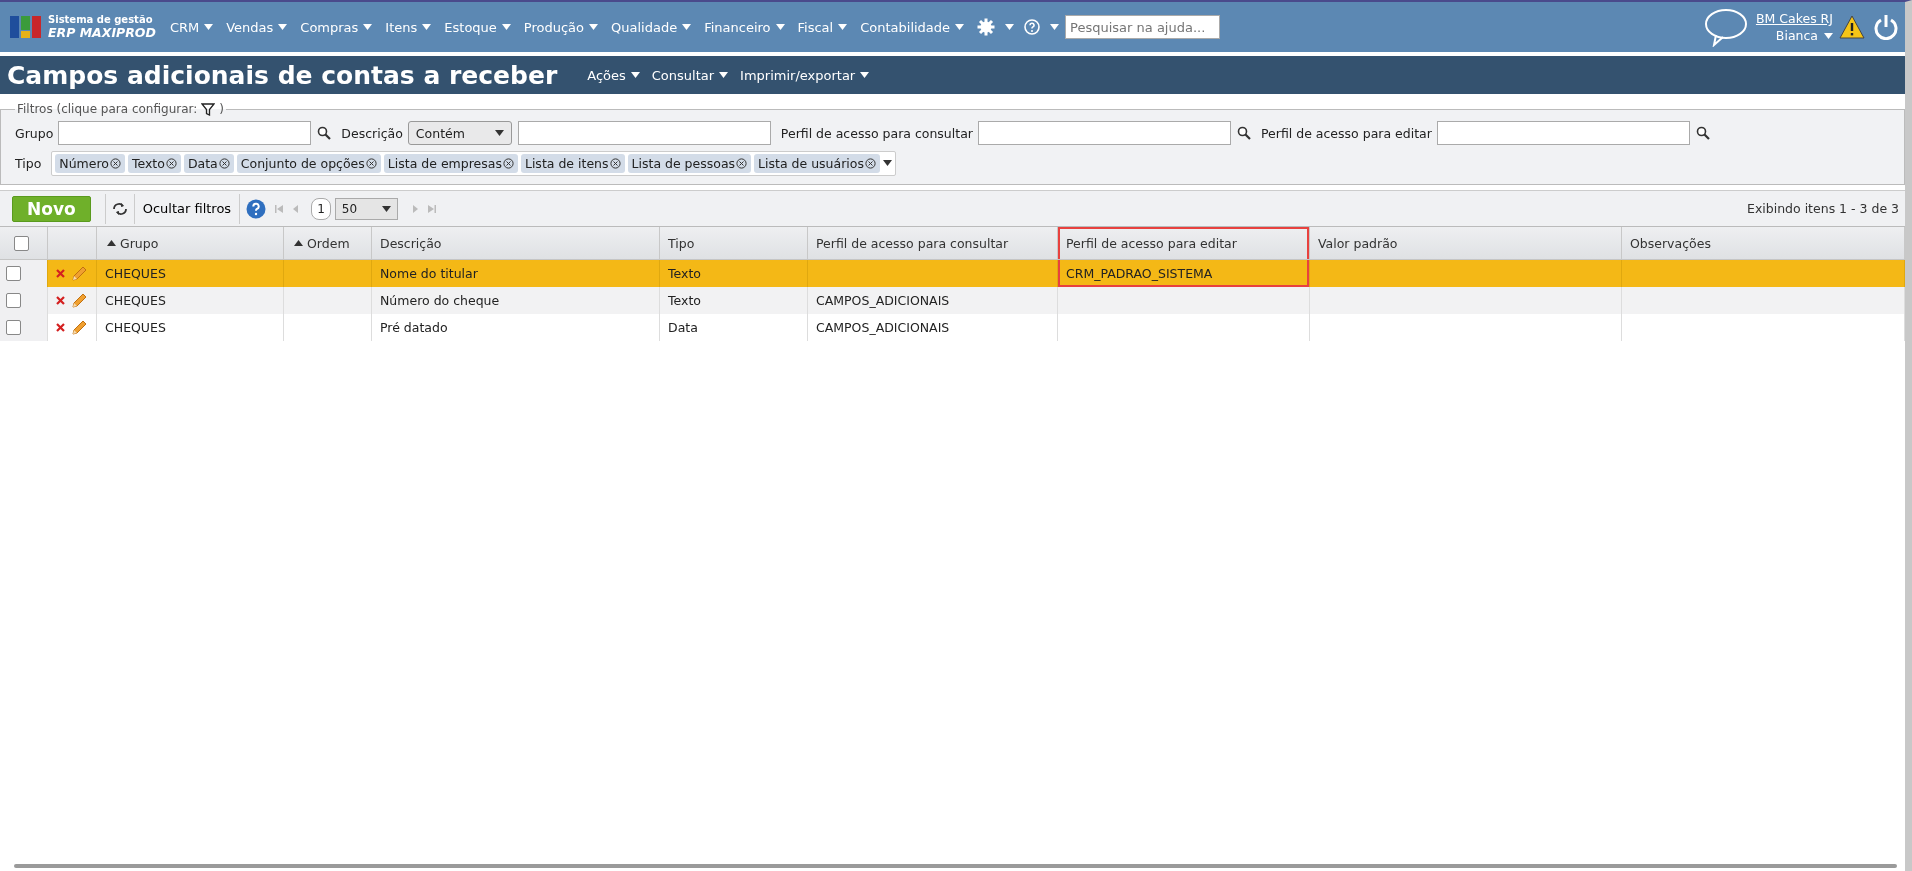  What do you see at coordinates (817, 163) in the screenshot?
I see `type-tag: Lista de usuários` at bounding box center [817, 163].